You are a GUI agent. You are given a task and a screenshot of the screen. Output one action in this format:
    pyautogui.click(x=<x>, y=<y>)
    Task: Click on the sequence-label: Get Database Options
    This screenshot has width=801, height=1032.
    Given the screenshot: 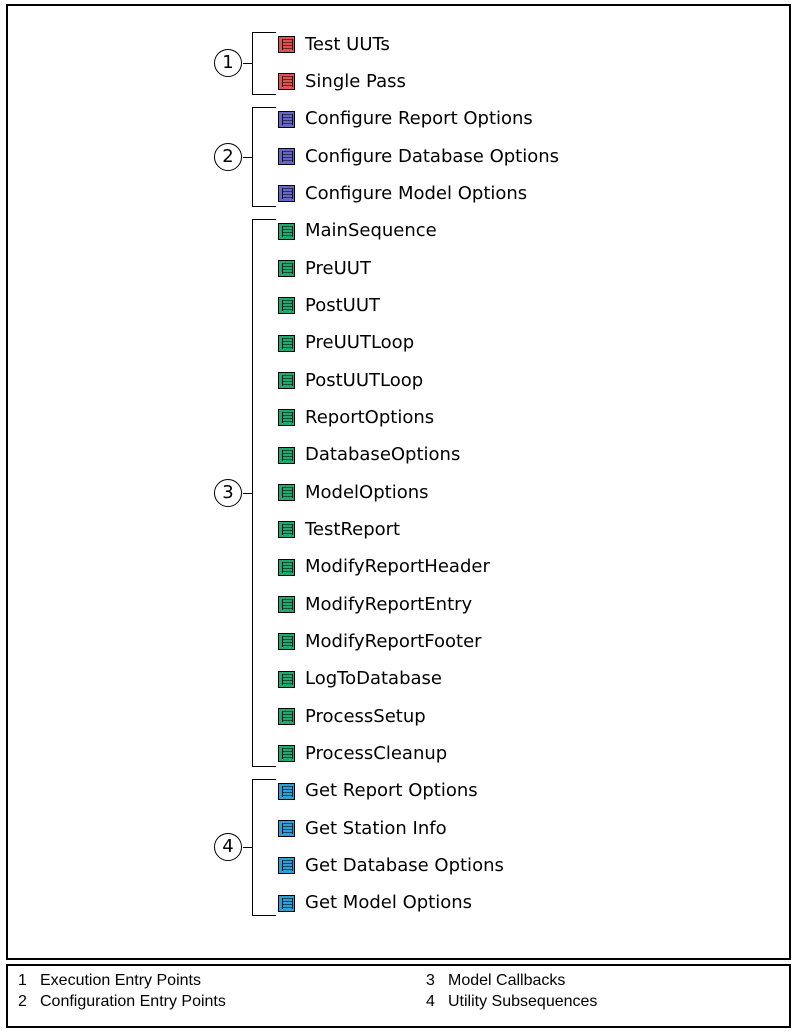 What is the action you would take?
    pyautogui.click(x=404, y=865)
    